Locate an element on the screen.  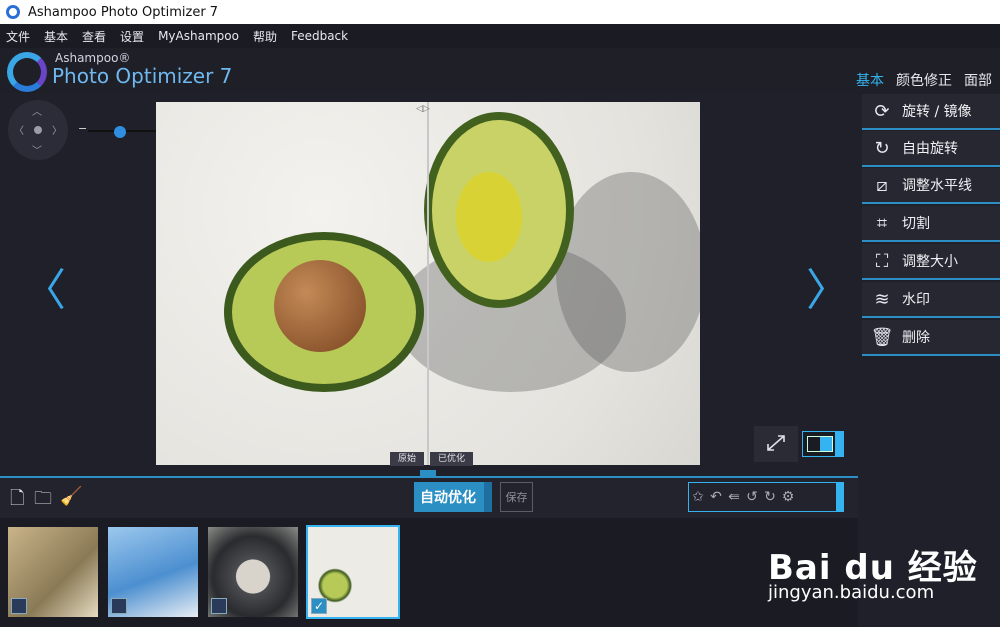
split-view-icon is located at coordinates (820, 444).